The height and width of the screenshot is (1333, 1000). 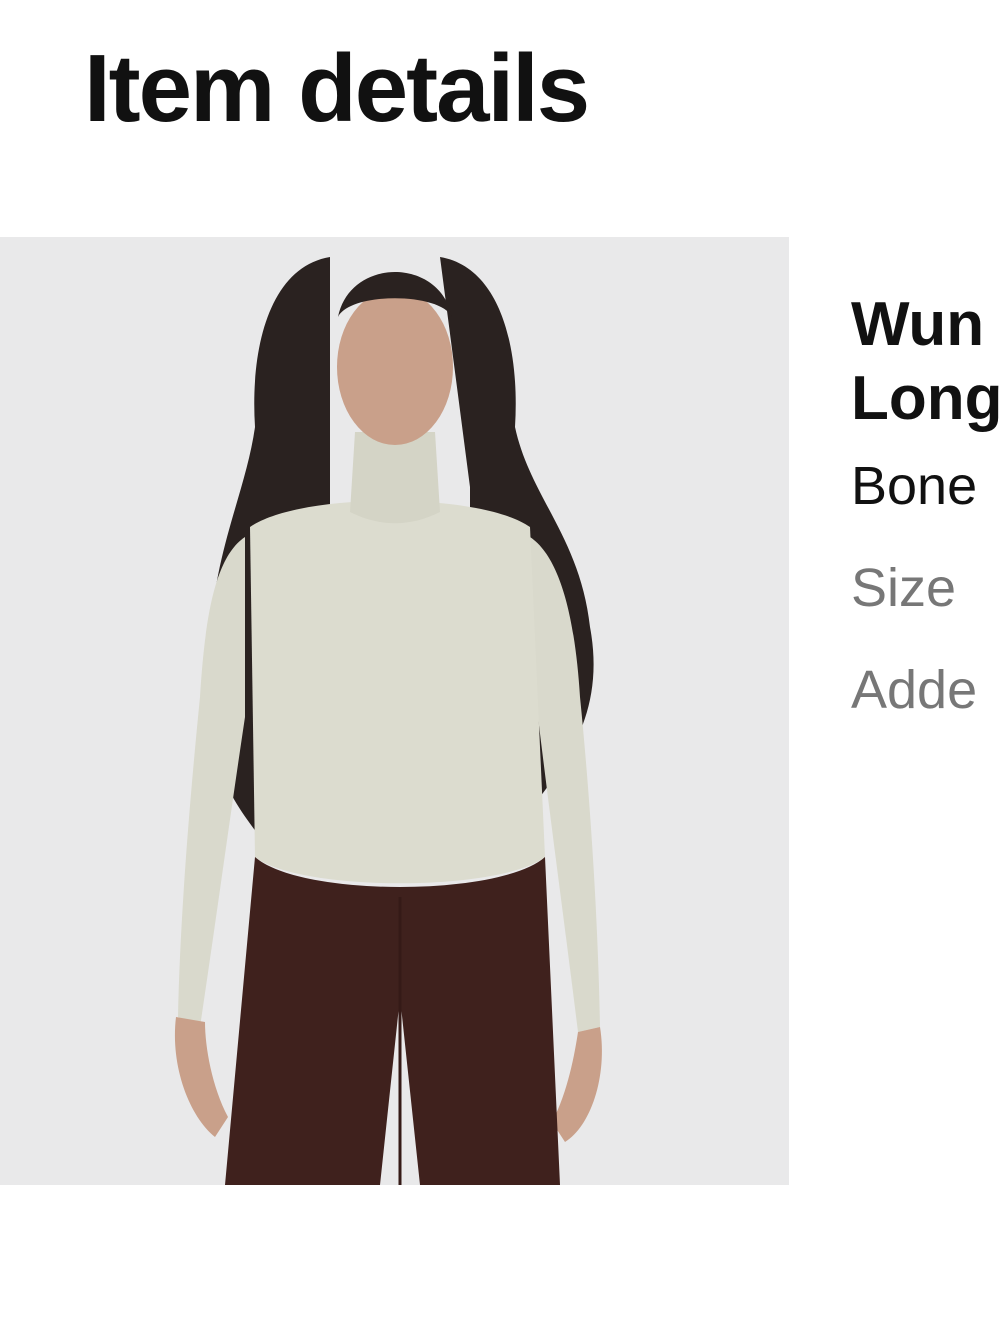 I want to click on item-added-date: Adde, so click(x=914, y=690).